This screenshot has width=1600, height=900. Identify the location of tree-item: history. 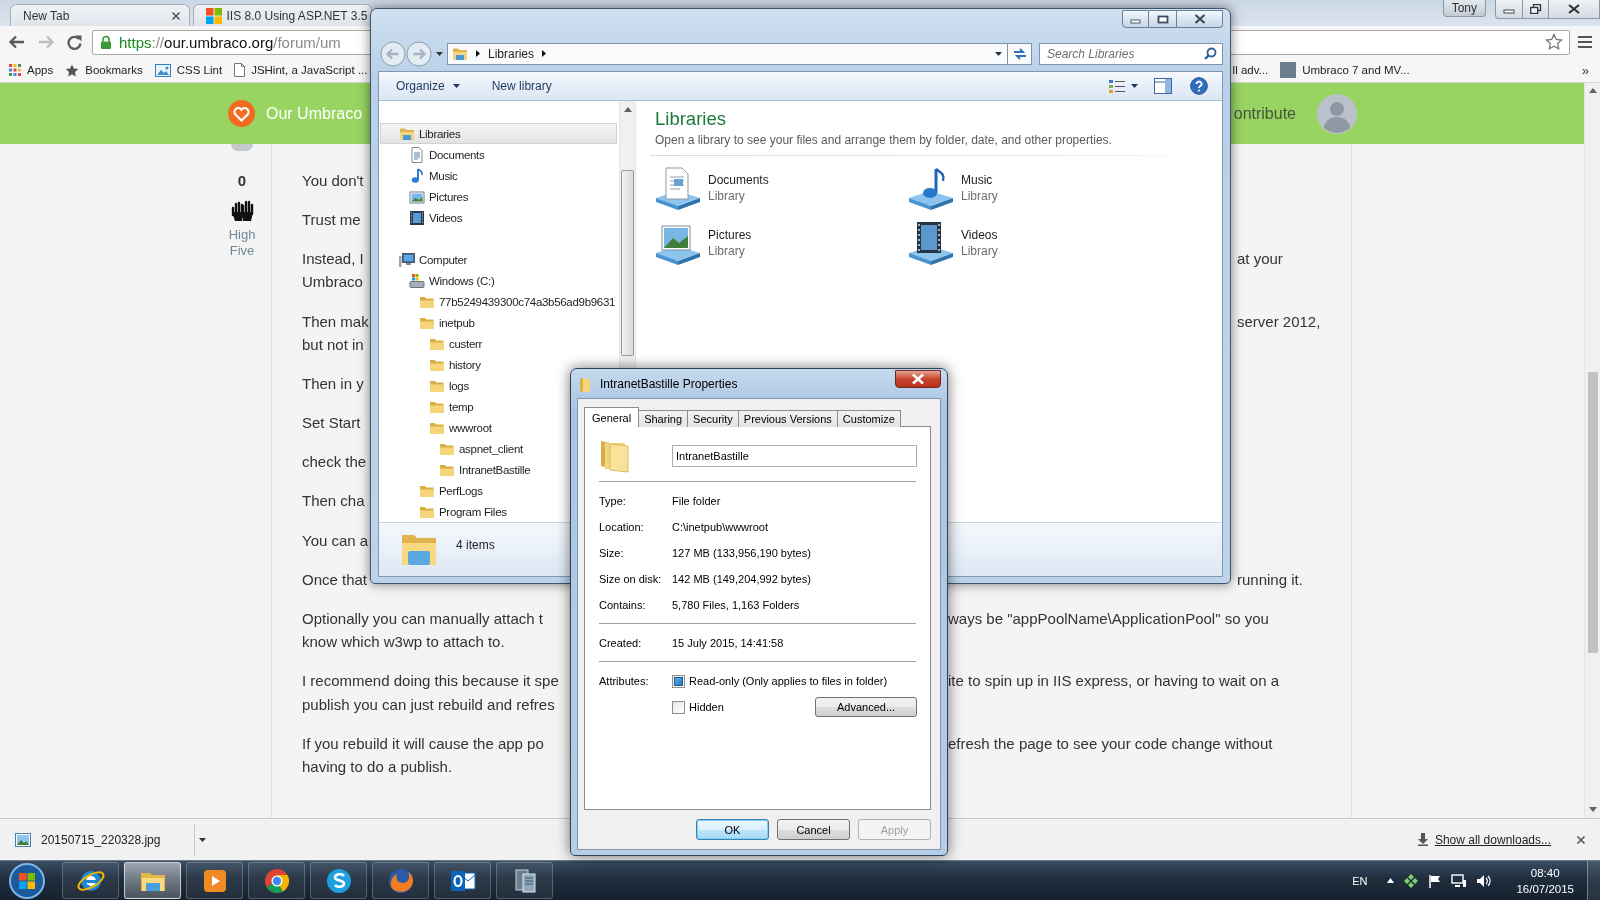
(430, 364).